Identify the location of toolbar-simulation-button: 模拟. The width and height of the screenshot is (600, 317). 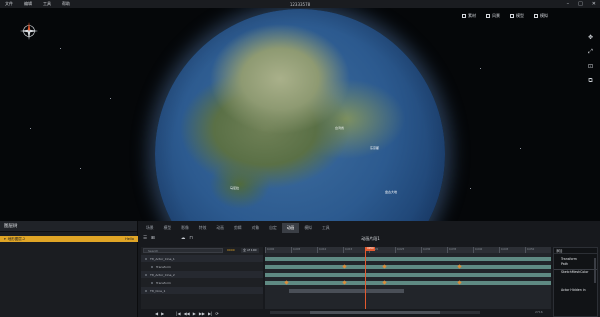
(541, 16).